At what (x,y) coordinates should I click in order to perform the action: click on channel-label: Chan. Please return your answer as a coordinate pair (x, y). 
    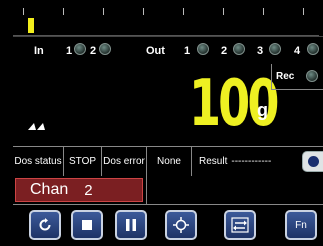
    Looking at the image, I should click on (49, 189).